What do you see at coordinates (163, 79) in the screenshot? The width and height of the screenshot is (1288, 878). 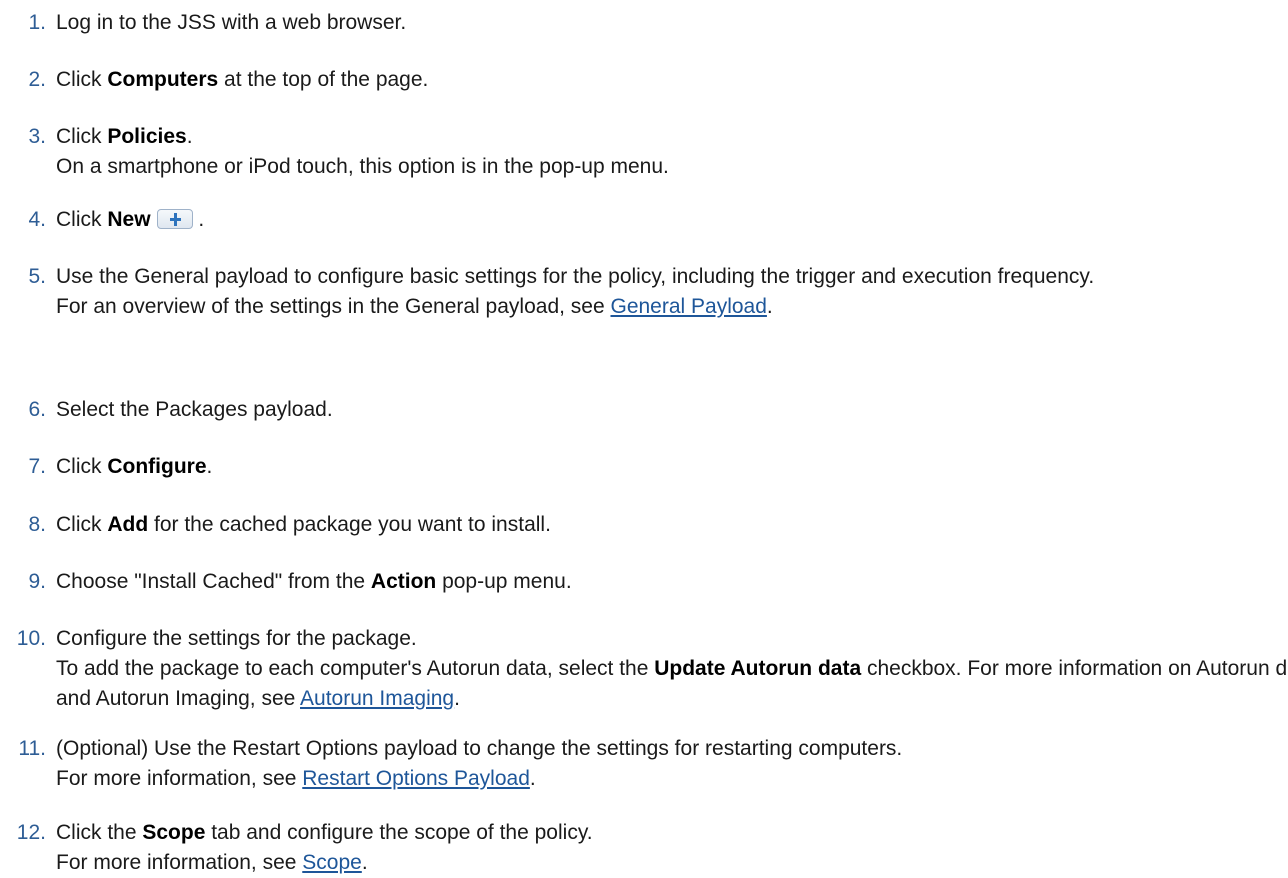 I see `ui-term-computers: Computers` at bounding box center [163, 79].